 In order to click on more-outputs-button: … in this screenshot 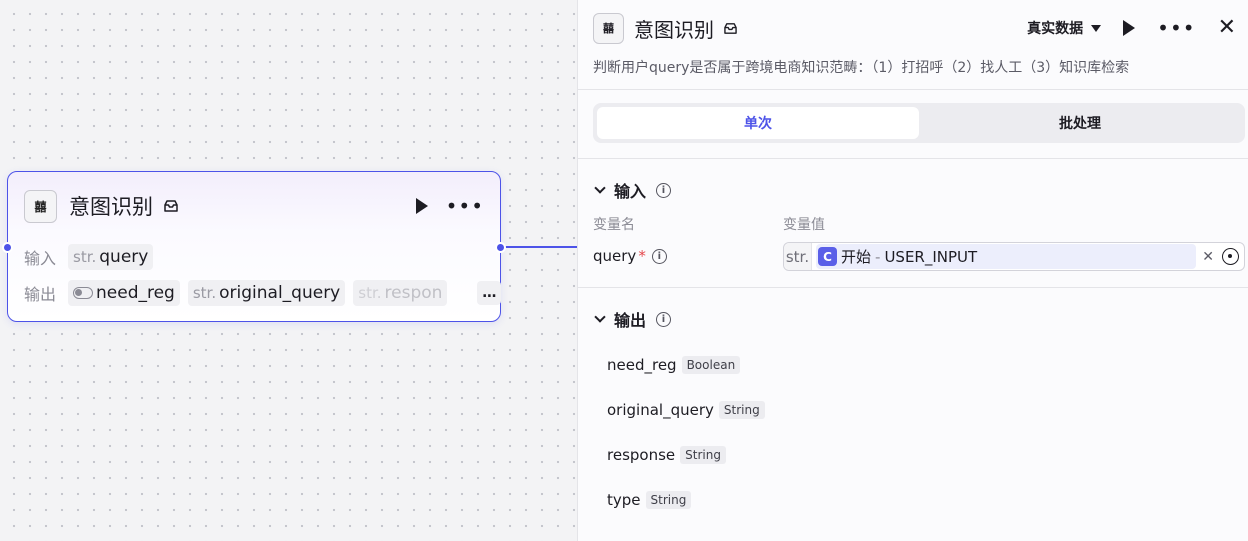, I will do `click(489, 293)`.